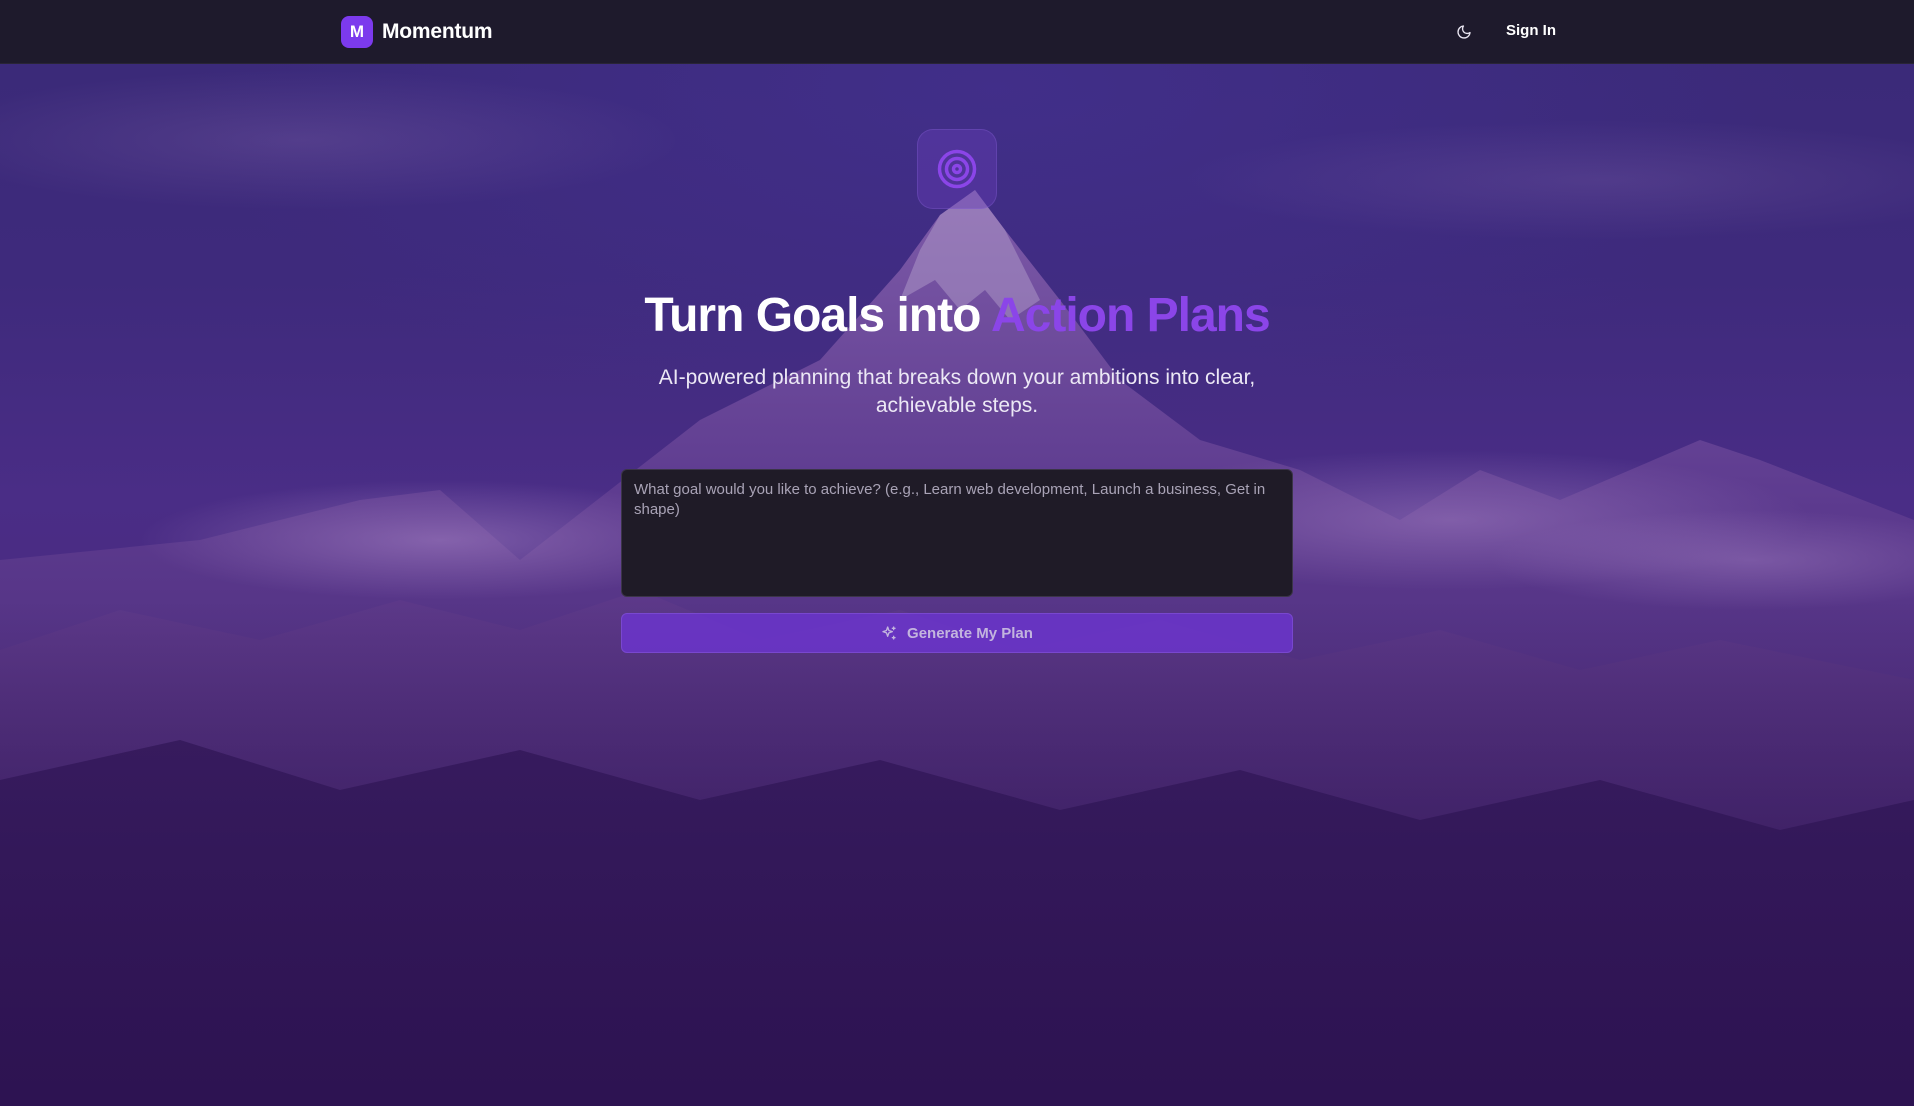 The image size is (1914, 1106). What do you see at coordinates (817, 315) in the screenshot?
I see `title-main: Turn Goals into` at bounding box center [817, 315].